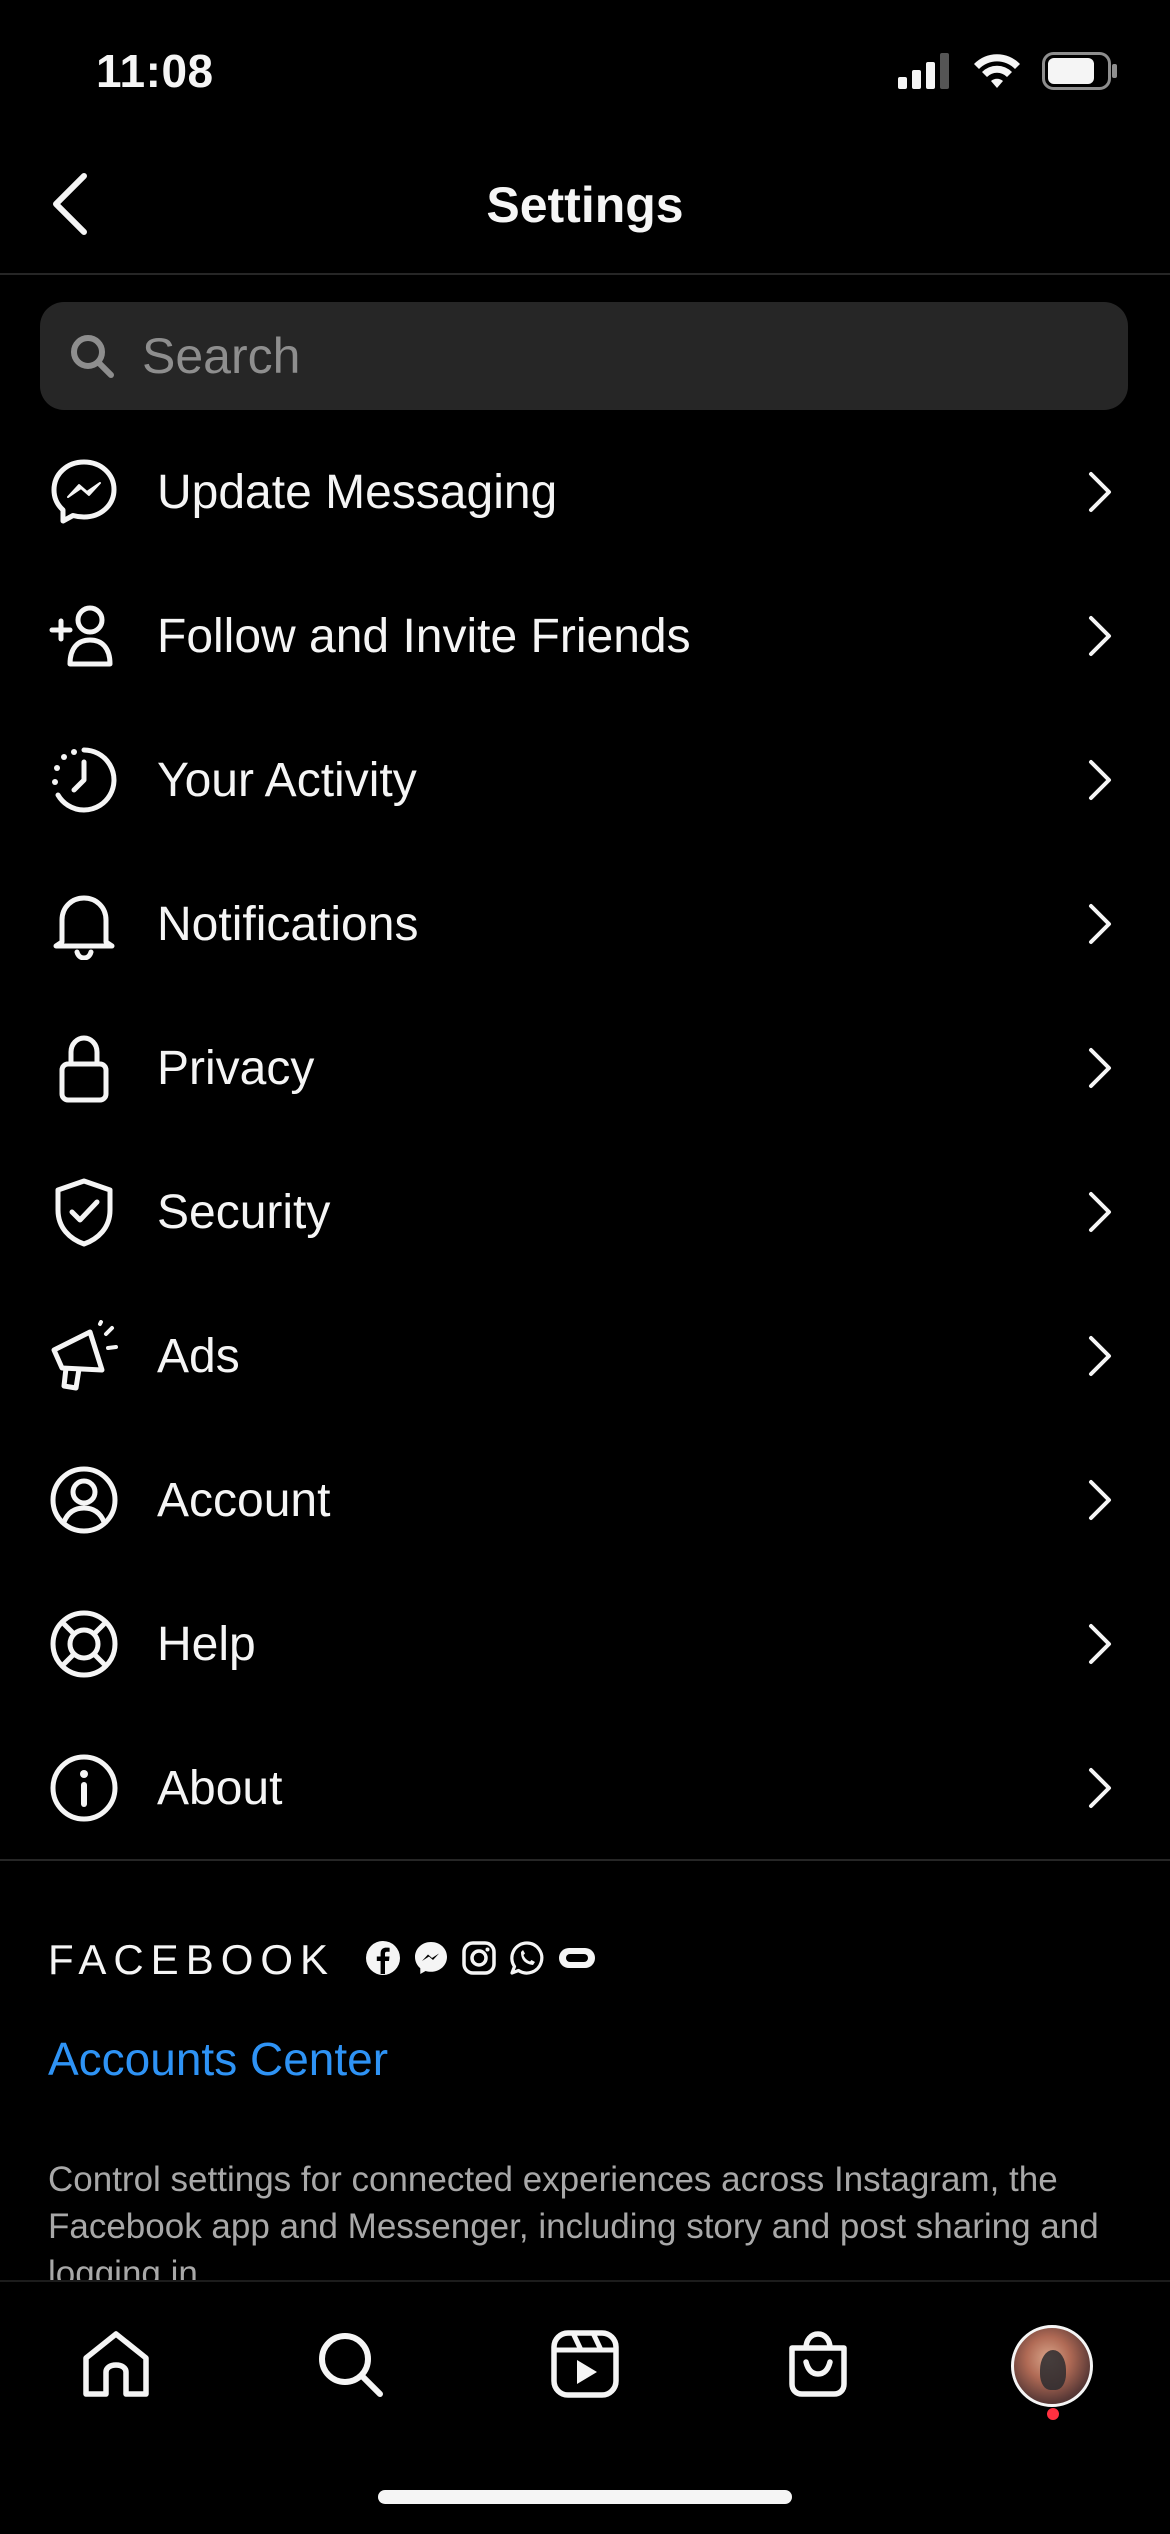 Image resolution: width=1170 pixels, height=2534 pixels. What do you see at coordinates (84, 1788) in the screenshot?
I see `info-icon` at bounding box center [84, 1788].